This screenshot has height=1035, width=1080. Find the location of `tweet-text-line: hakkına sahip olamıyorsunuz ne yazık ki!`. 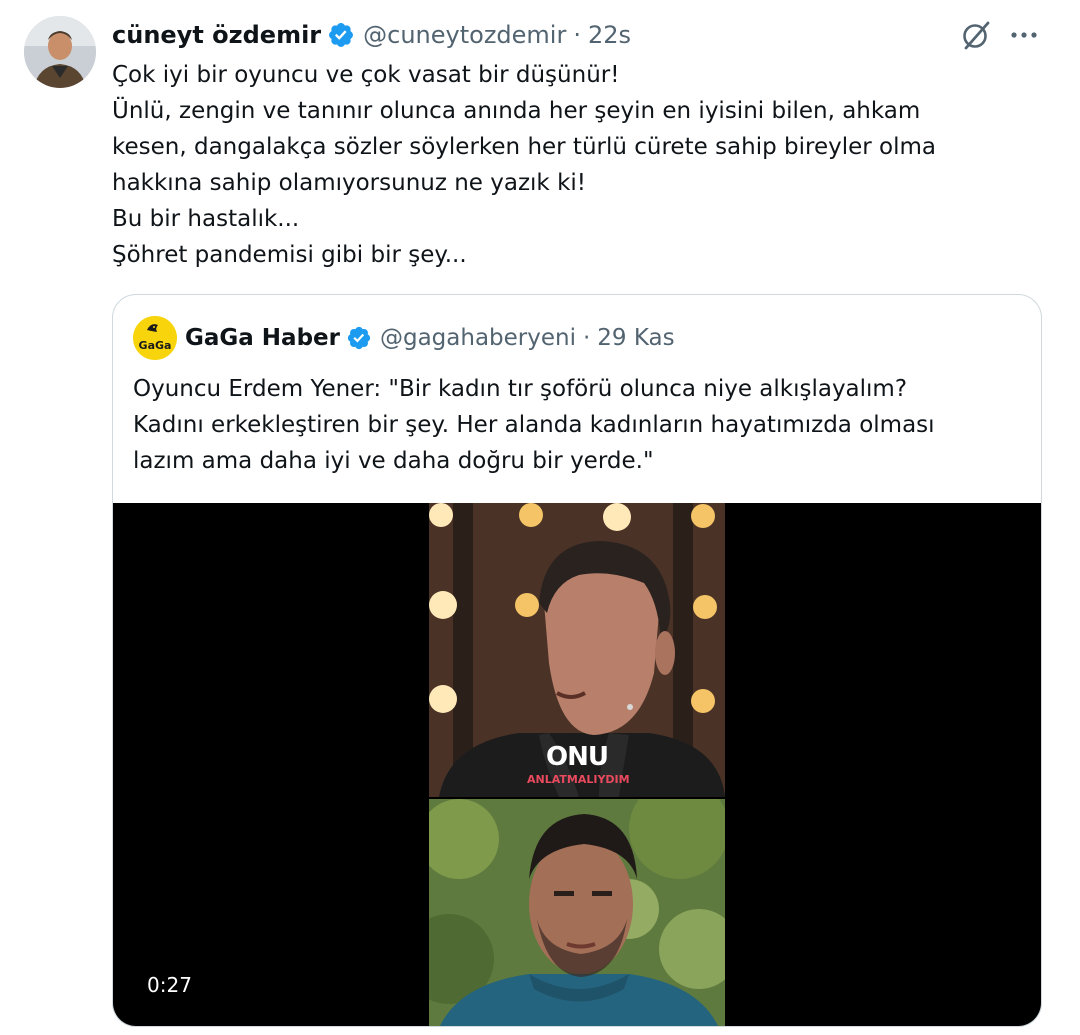

tweet-text-line: hakkına sahip olamıyorsunuz ne yazık ki! is located at coordinates (349, 183).